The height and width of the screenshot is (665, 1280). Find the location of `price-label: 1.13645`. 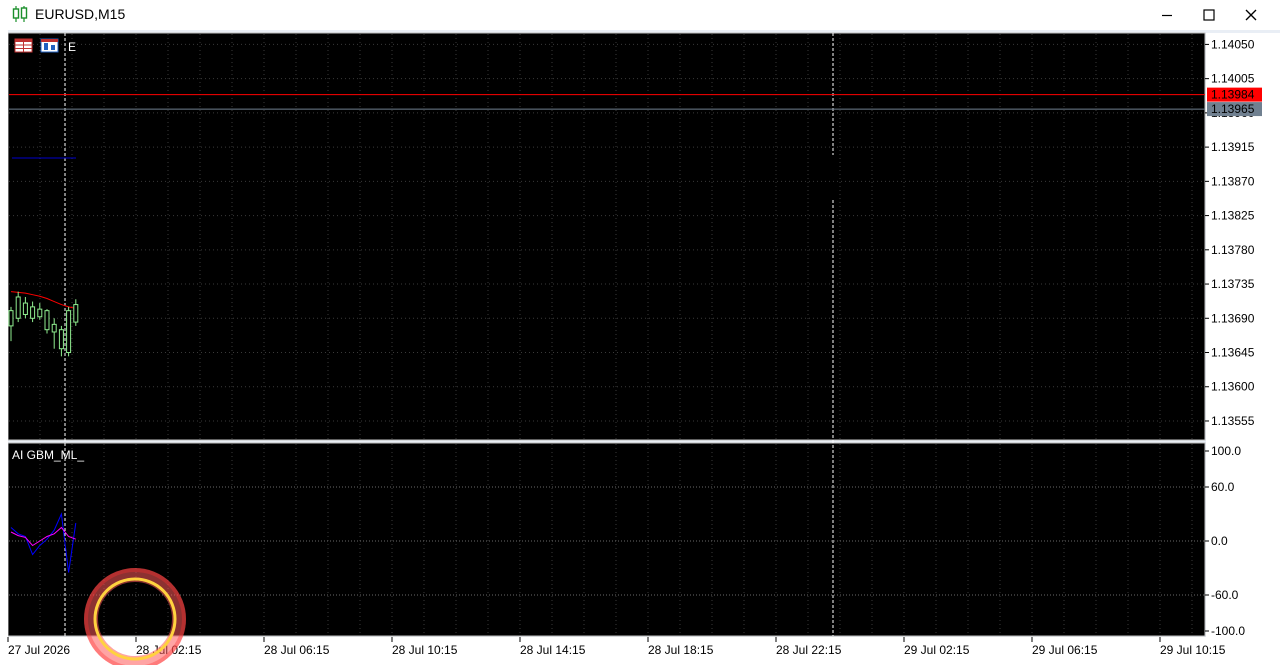

price-label: 1.13645 is located at coordinates (1233, 353).